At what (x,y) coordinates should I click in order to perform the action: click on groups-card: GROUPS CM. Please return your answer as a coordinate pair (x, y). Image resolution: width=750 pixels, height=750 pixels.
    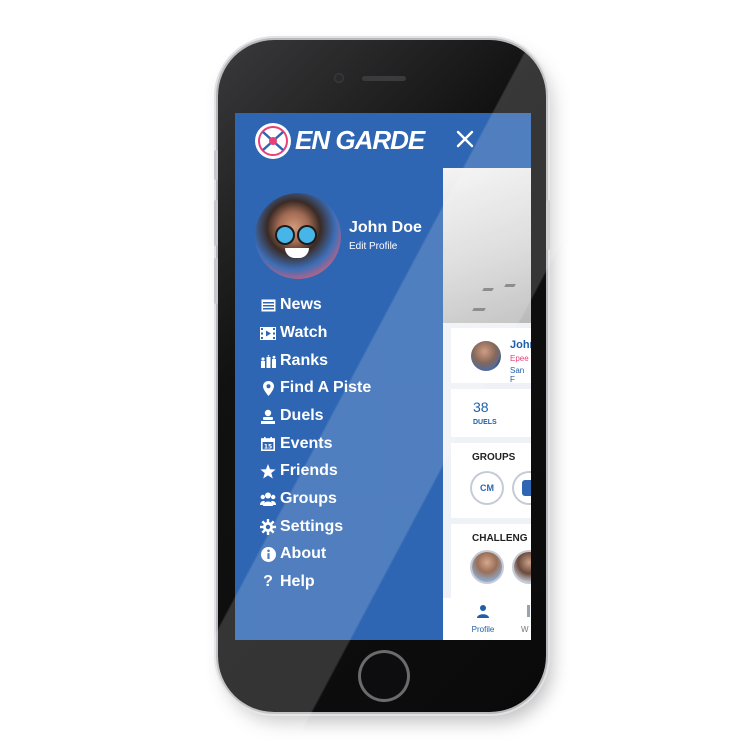
    Looking at the image, I should click on (491, 480).